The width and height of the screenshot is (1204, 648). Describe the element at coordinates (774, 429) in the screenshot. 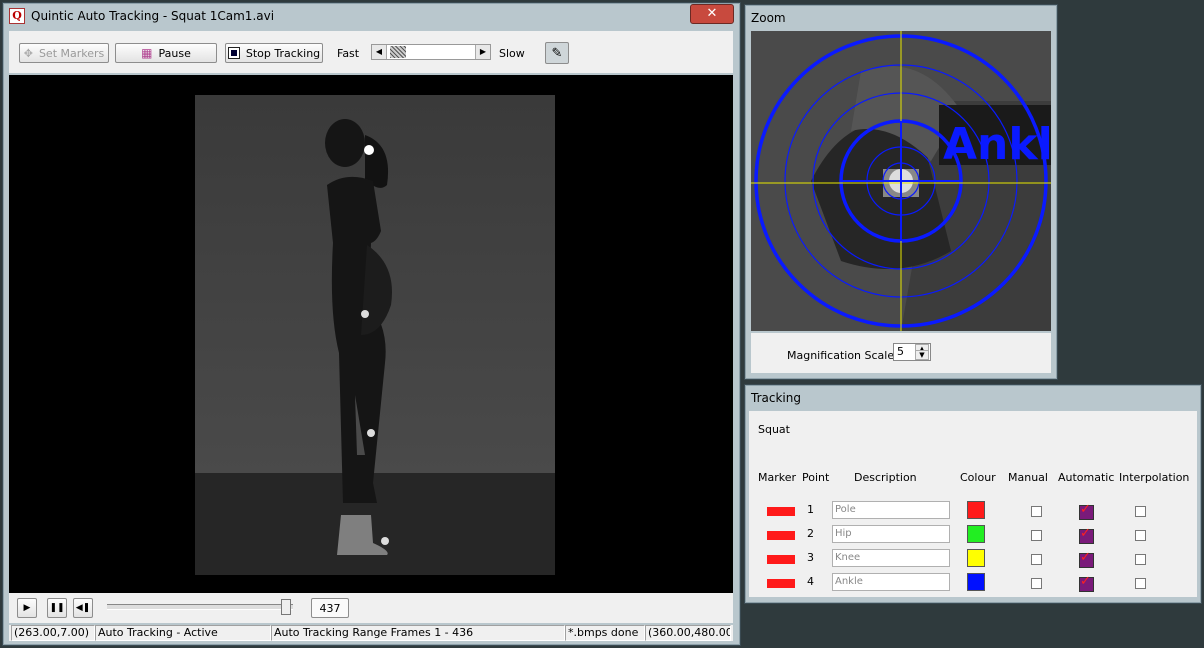

I see `tracking-group-name: Squat` at that location.